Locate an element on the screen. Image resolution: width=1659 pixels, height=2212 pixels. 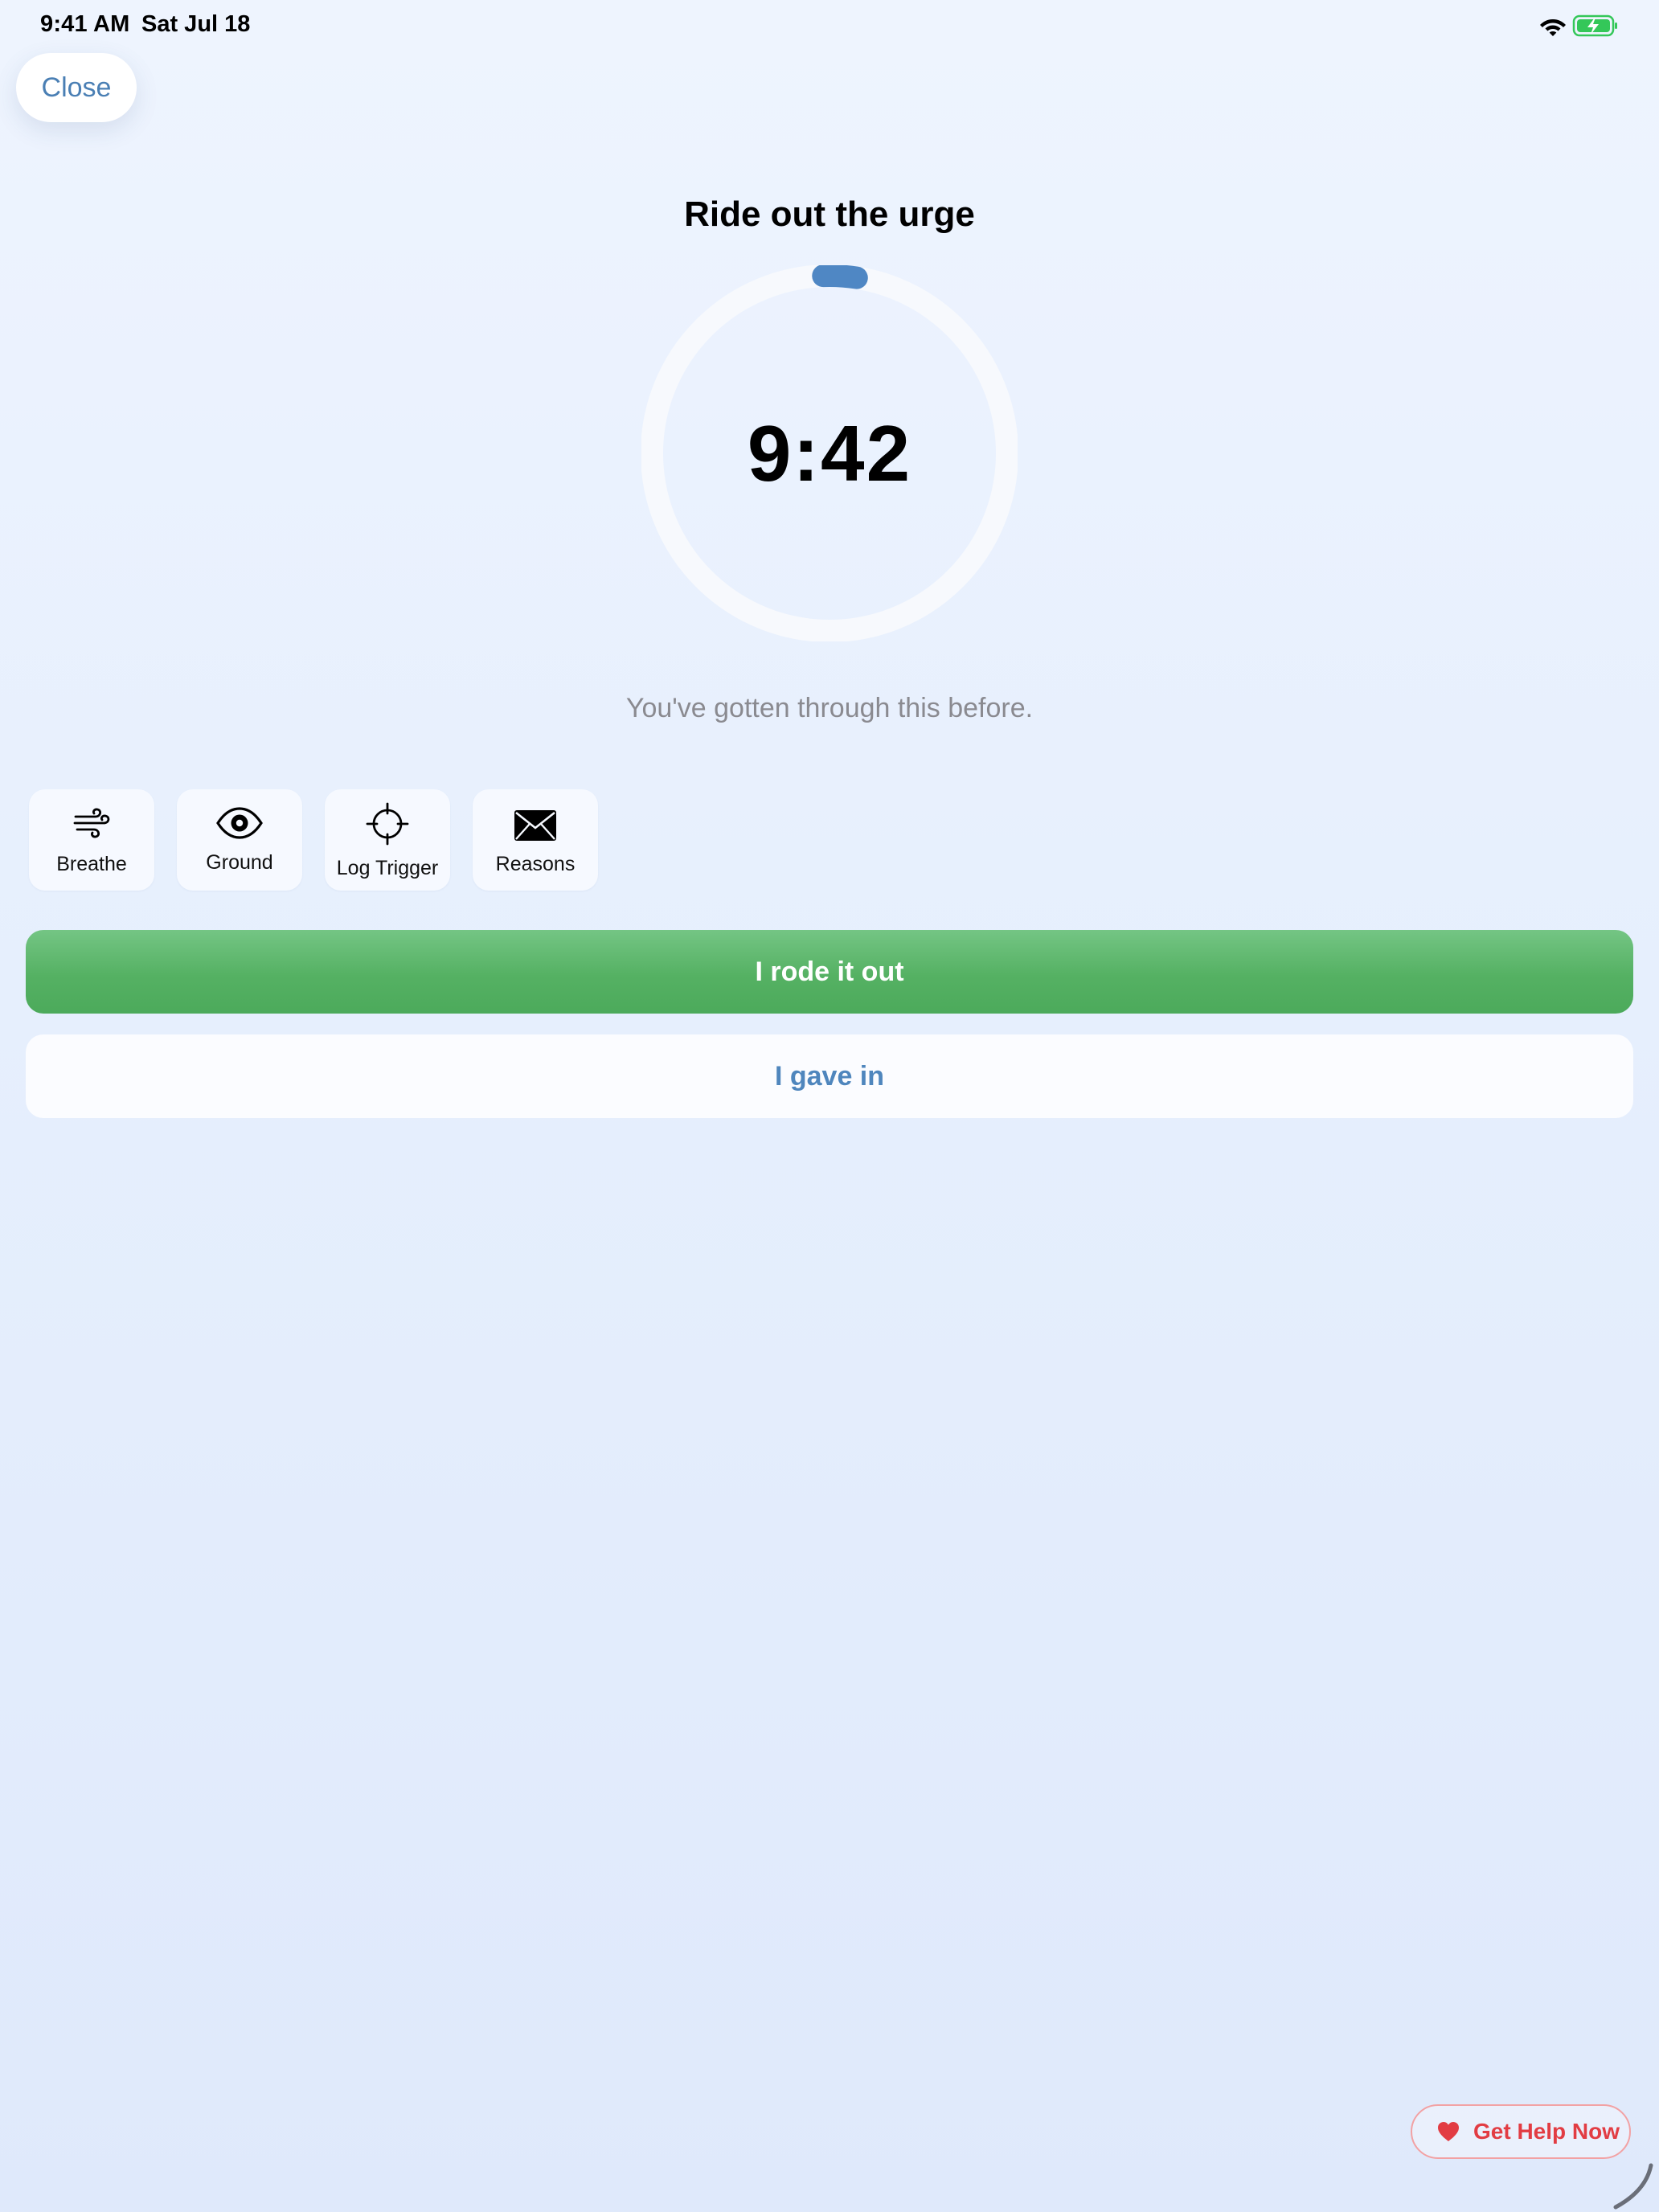
status-time: 9:41 AM is located at coordinates (85, 24).